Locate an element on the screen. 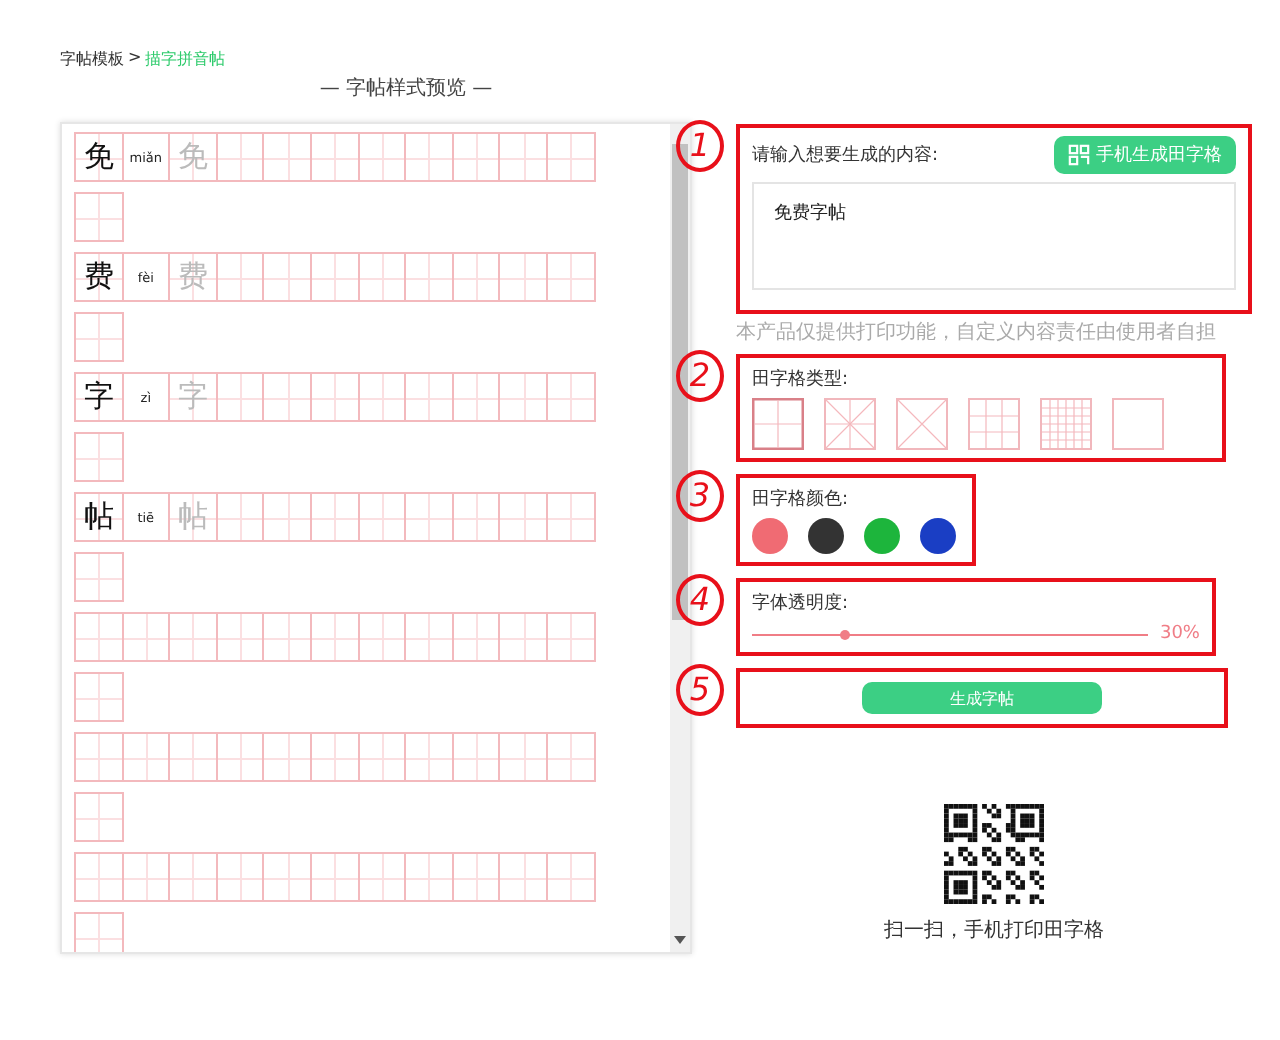  annotation-number: 1 is located at coordinates (700, 146).